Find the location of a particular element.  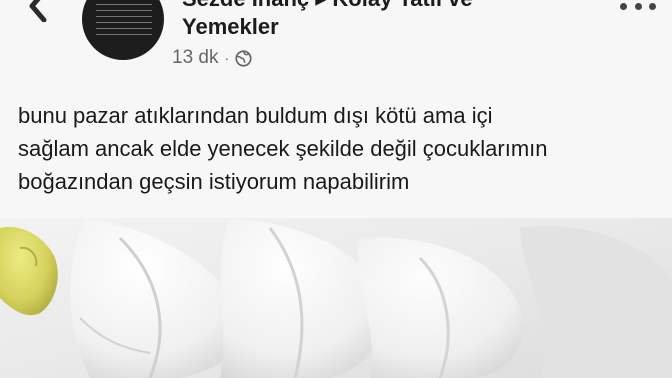

back-chevron-icon is located at coordinates (40, 11).